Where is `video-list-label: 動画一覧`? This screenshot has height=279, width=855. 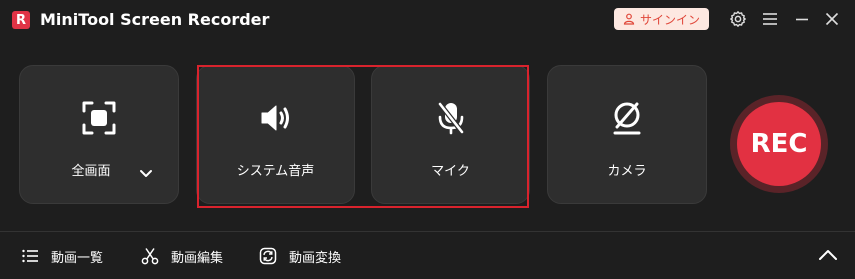 video-list-label: 動画一覧 is located at coordinates (77, 258).